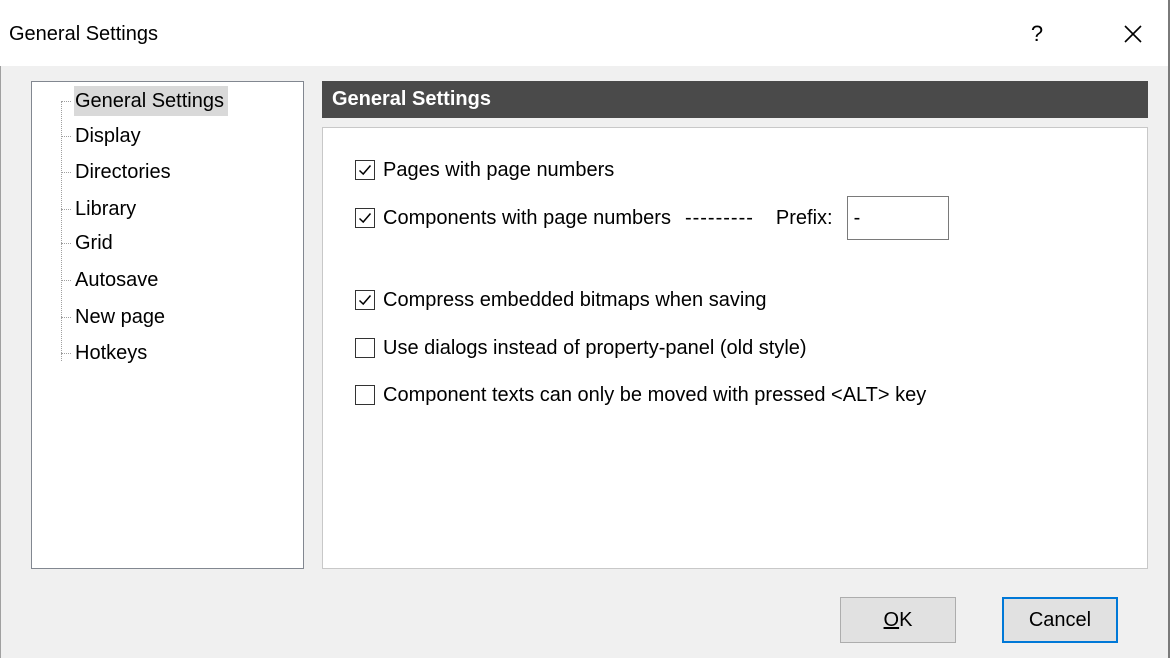 Image resolution: width=1170 pixels, height=658 pixels. I want to click on tree-item-label: Library, so click(106, 209).